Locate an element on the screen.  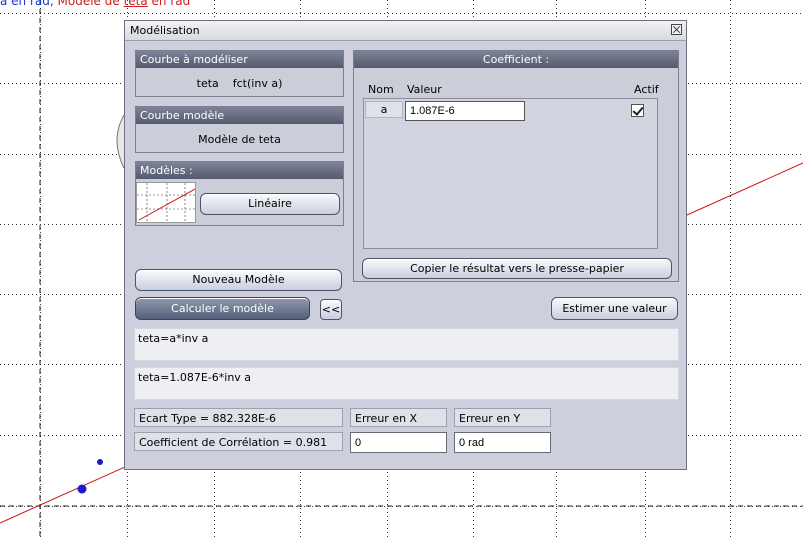
panel-header: Modèles : is located at coordinates (239, 170).